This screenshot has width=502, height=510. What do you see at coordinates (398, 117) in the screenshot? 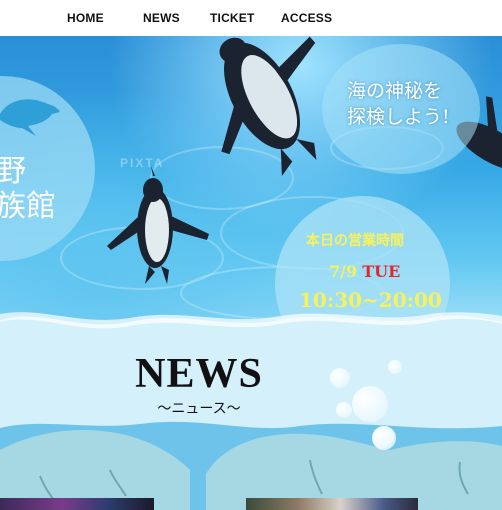
I see `tagline-line2: 探検しよう!` at bounding box center [398, 117].